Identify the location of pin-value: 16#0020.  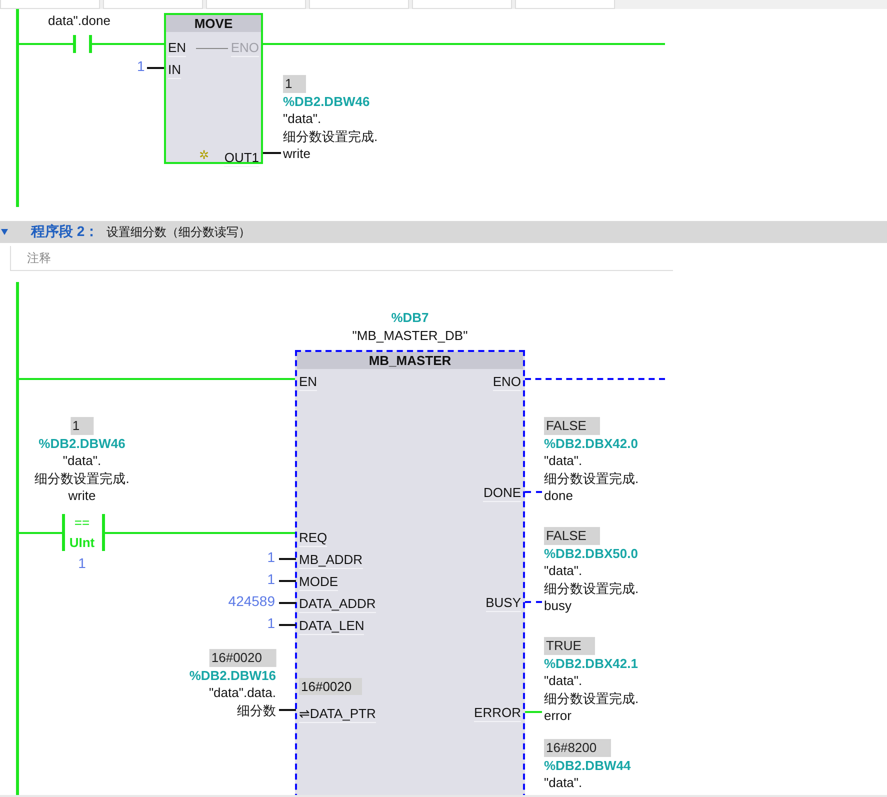
(330, 686).